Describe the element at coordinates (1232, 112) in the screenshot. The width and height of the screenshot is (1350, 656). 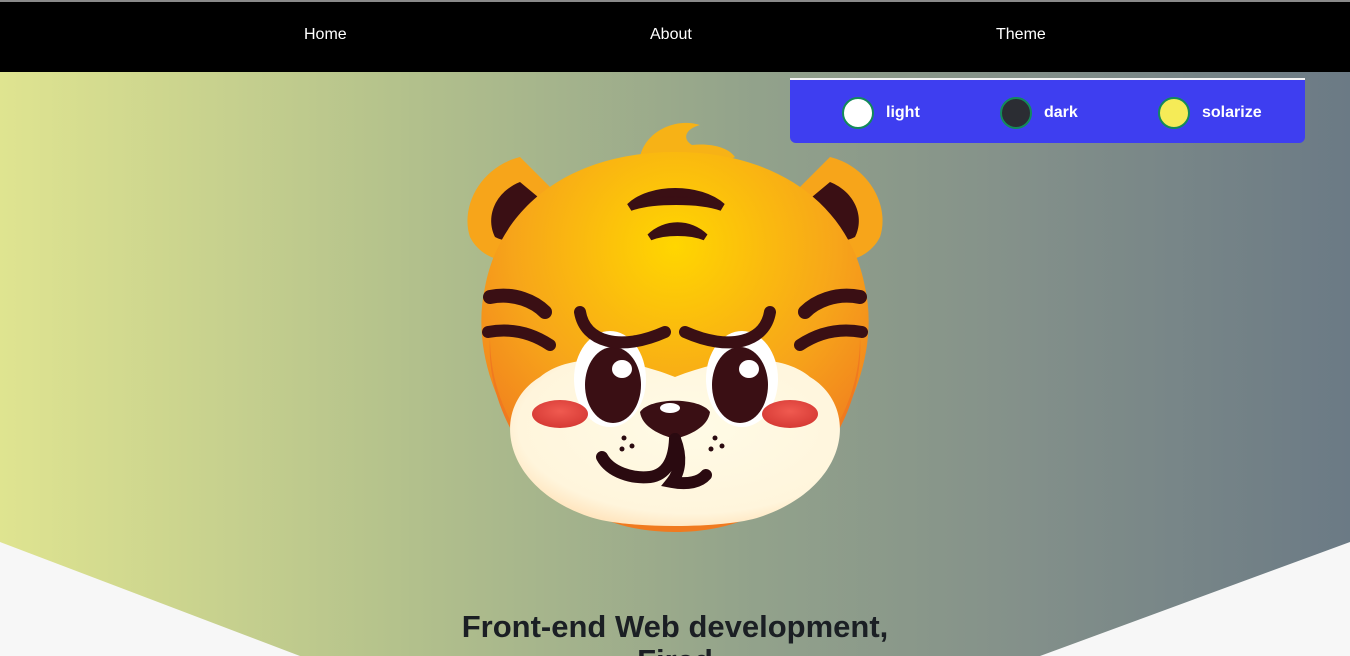
I see `theme-option-label: solarize` at that location.